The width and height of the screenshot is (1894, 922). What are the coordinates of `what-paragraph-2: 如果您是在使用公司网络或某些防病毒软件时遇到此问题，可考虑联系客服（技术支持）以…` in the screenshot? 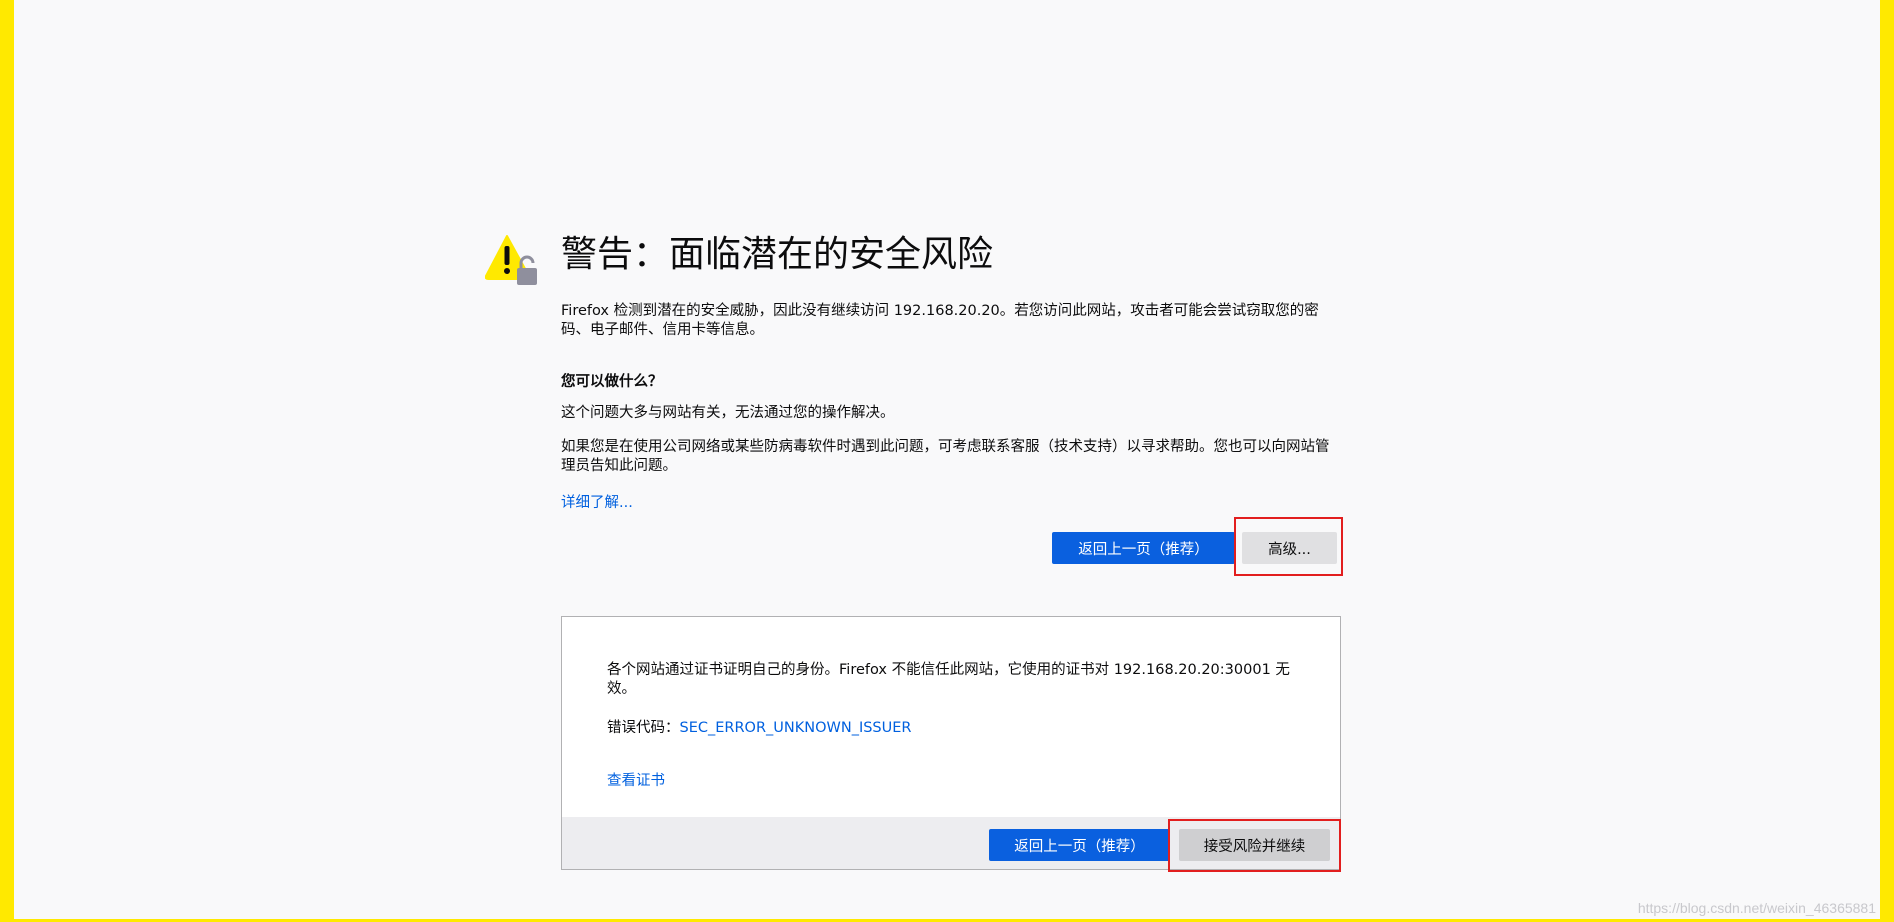 It's located at (945, 456).